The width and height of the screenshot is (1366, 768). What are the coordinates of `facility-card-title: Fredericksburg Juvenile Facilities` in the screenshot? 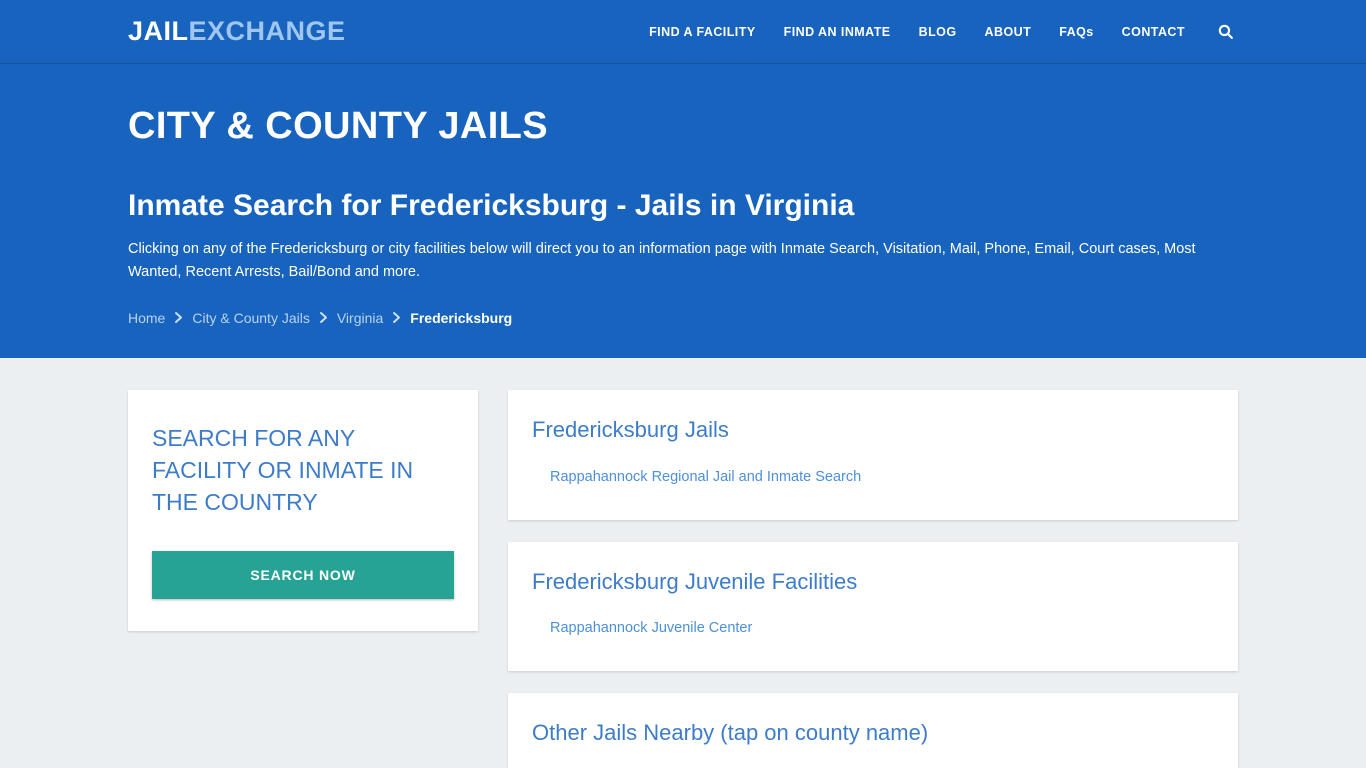 It's located at (694, 582).